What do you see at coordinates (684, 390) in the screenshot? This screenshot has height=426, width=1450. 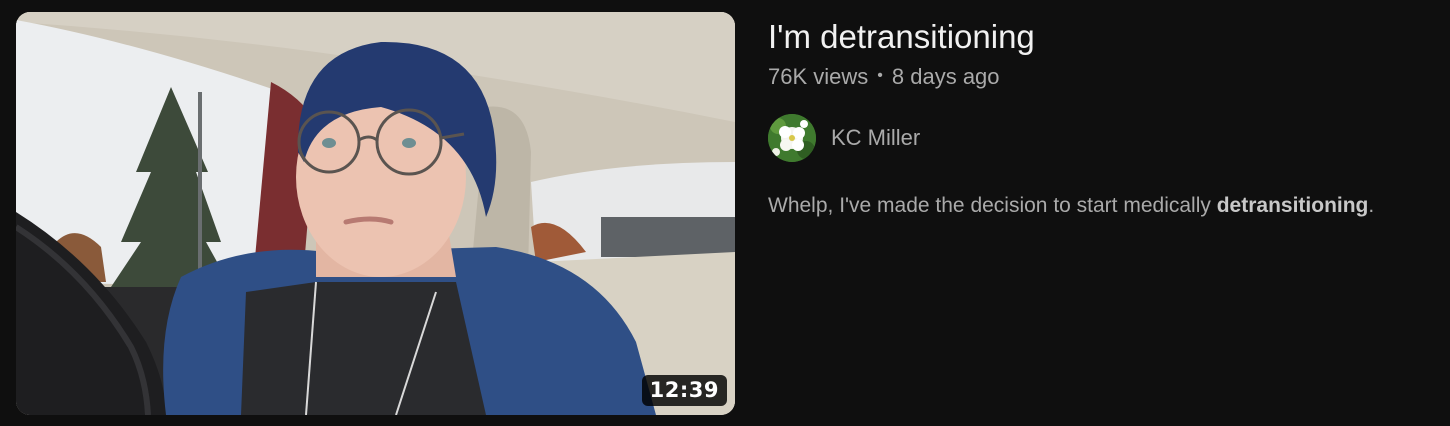 I see `video-duration-badge: 12:39` at bounding box center [684, 390].